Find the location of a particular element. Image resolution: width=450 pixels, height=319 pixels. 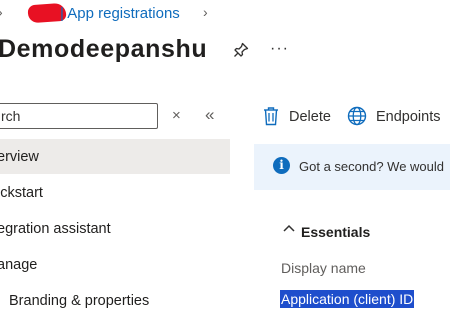

pin-icon is located at coordinates (241, 50).